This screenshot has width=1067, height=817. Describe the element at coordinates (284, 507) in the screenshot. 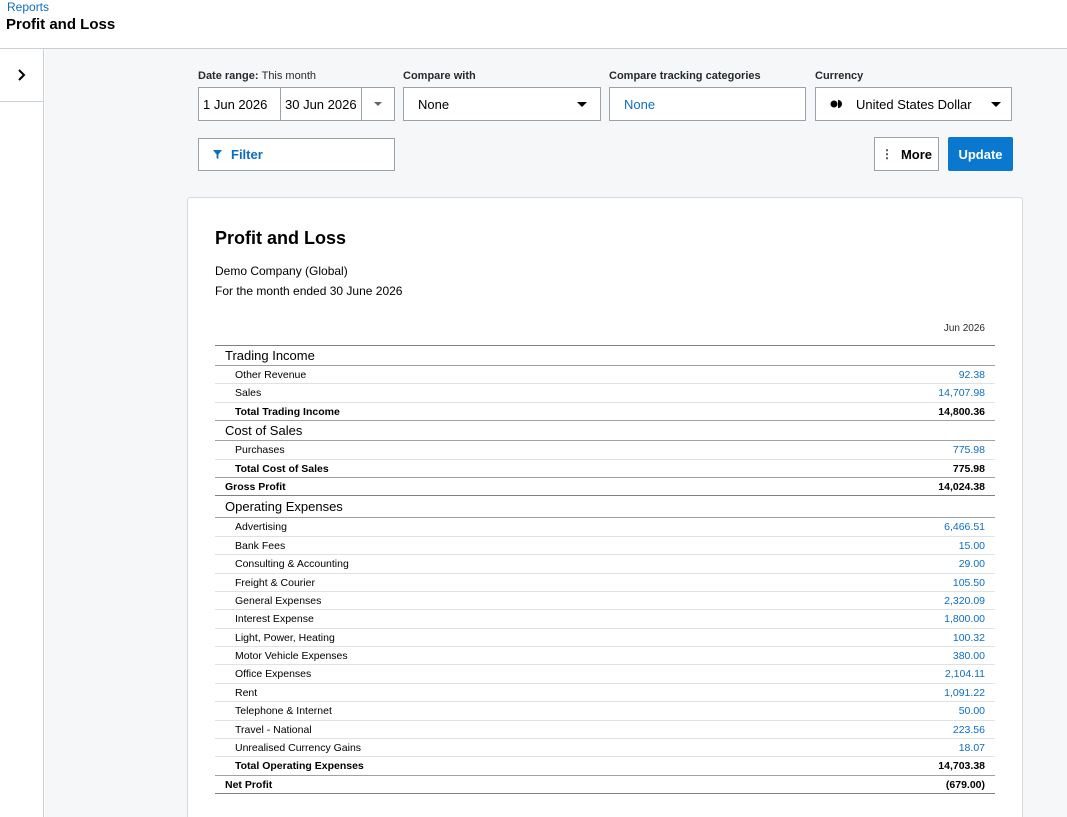

I see `section-heading-label: Operating Expenses` at that location.